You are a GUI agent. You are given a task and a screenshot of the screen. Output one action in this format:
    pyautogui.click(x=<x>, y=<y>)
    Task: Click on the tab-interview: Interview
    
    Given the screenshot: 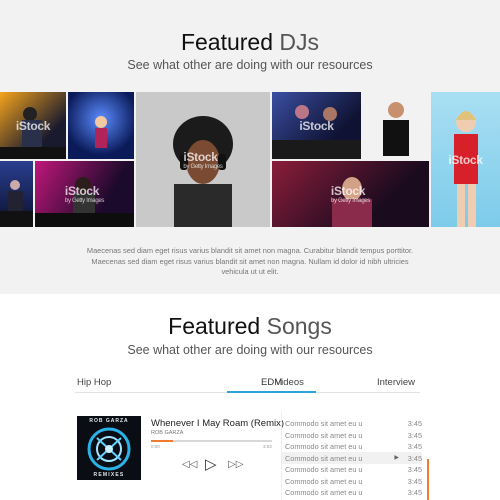 What is the action you would take?
    pyautogui.click(x=396, y=382)
    